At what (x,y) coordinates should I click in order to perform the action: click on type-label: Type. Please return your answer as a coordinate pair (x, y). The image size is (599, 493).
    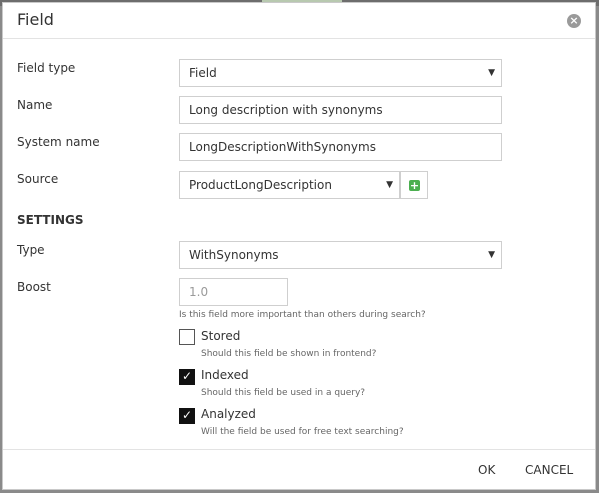
    Looking at the image, I should click on (31, 250).